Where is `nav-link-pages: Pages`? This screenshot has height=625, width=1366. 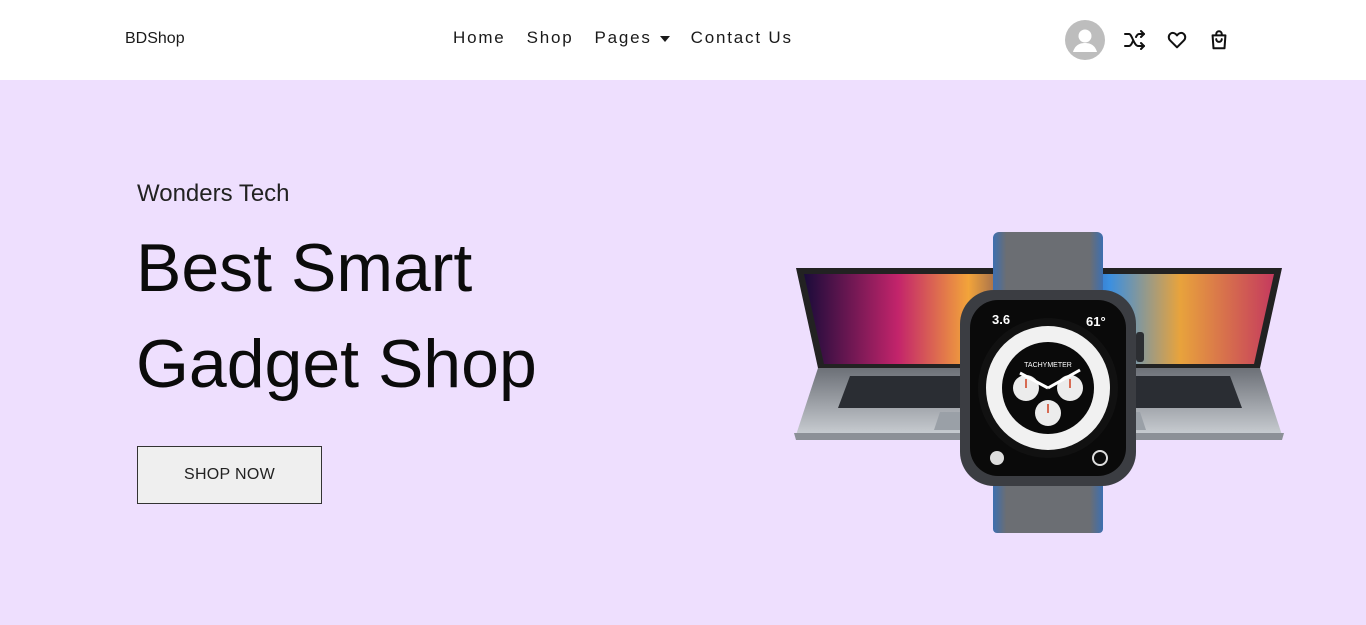 nav-link-pages: Pages is located at coordinates (632, 38).